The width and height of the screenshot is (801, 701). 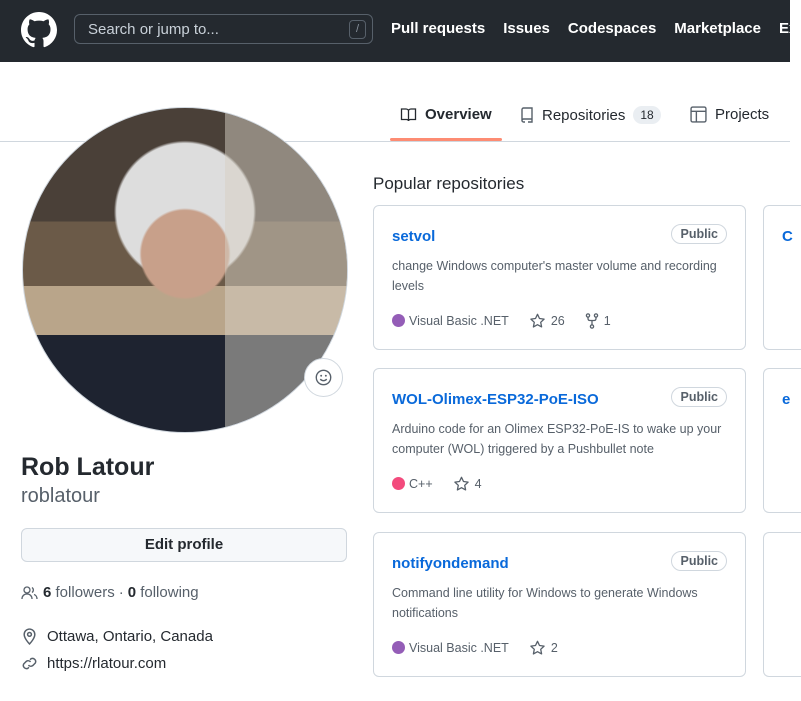 What do you see at coordinates (717, 28) in the screenshot?
I see `nav-marketplace: Marketplace` at bounding box center [717, 28].